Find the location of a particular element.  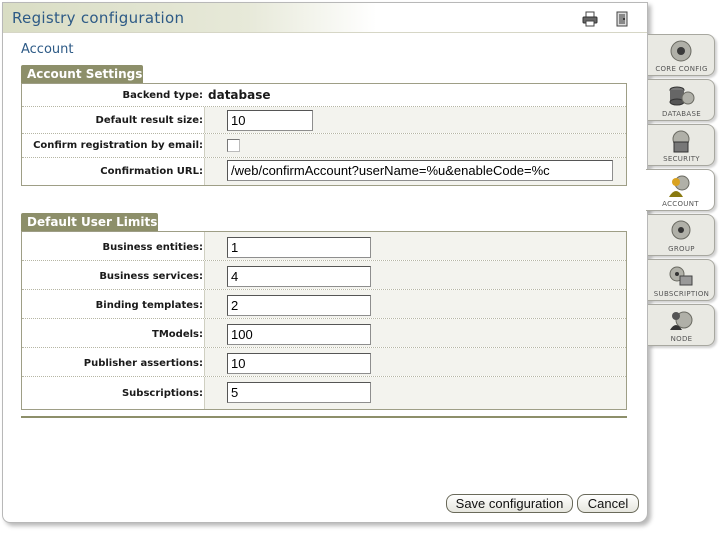

tab-database: DATABASE is located at coordinates (681, 100).